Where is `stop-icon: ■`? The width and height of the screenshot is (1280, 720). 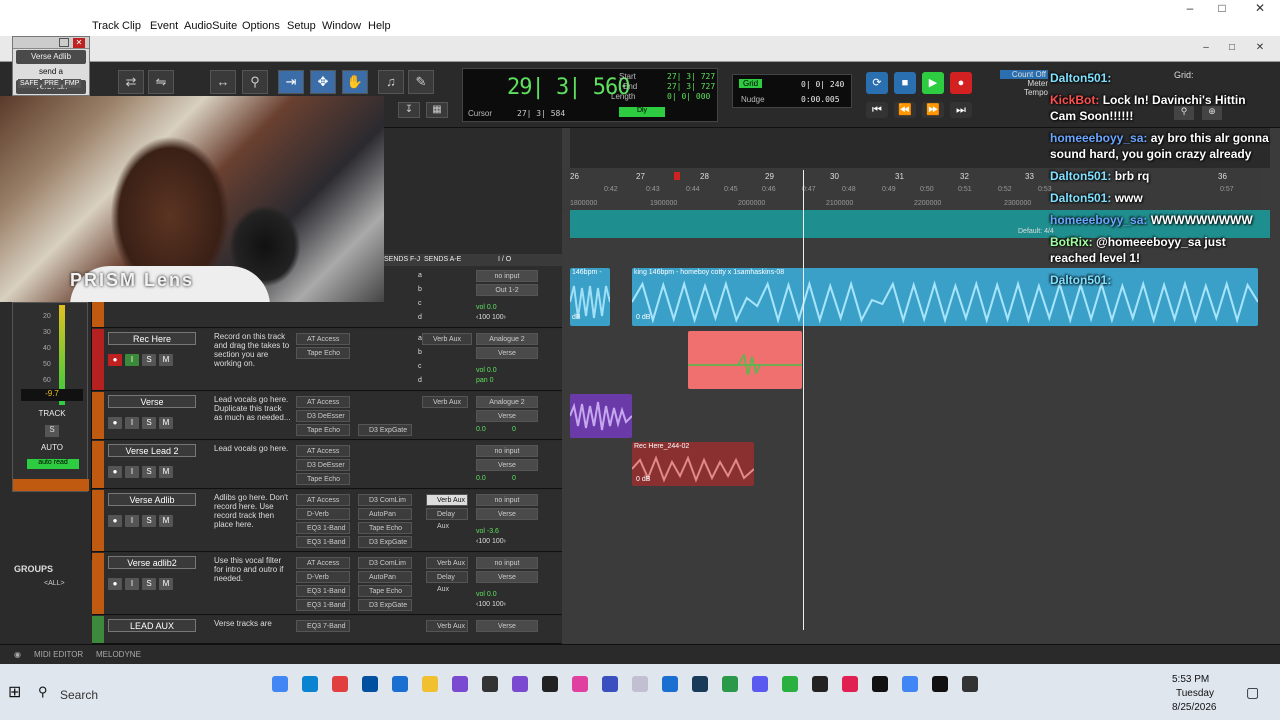
stop-icon: ■ is located at coordinates (905, 83).